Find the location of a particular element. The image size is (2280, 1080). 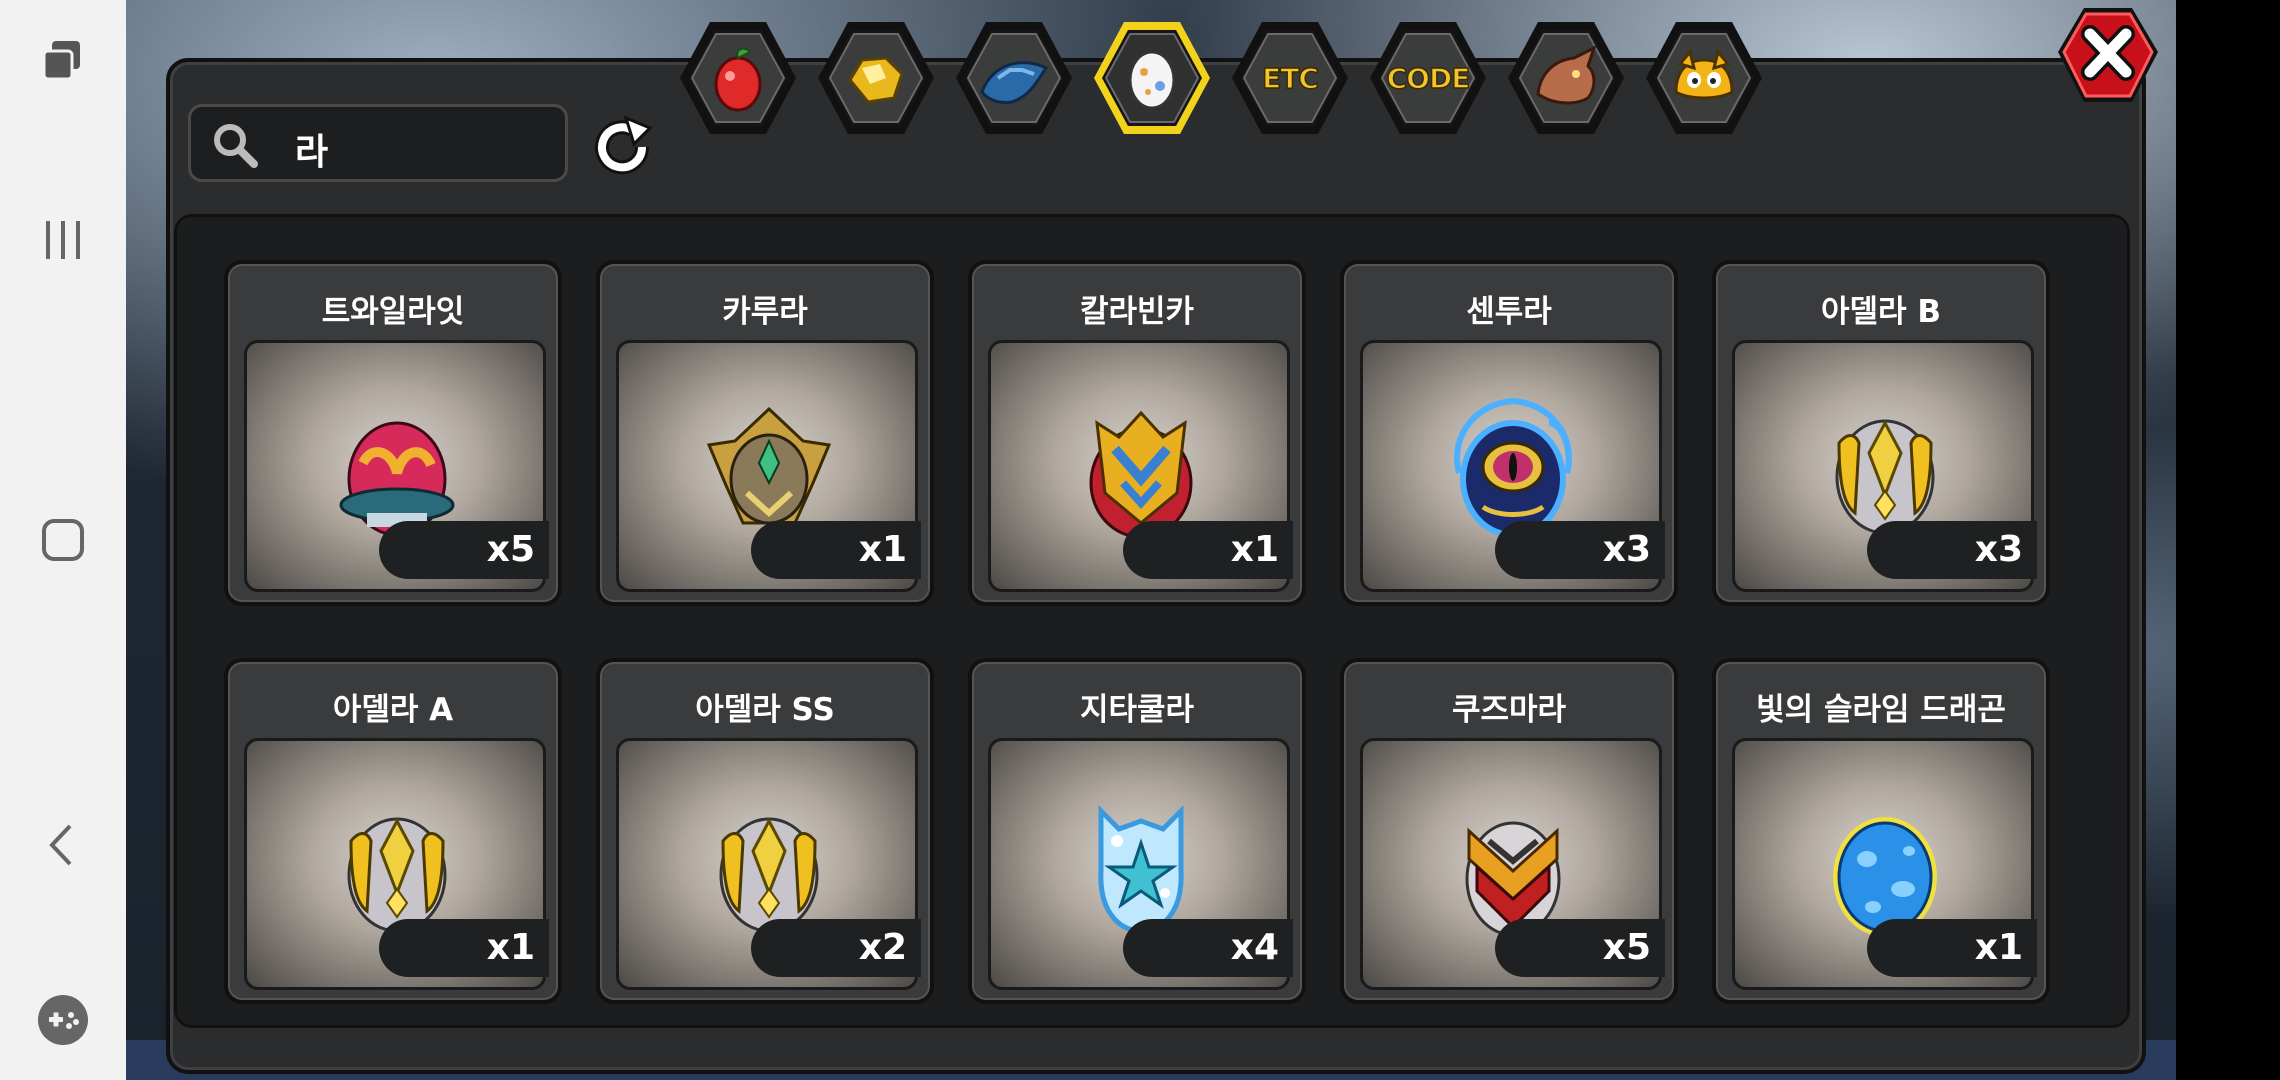

recents-menu-icon is located at coordinates (63, 240).